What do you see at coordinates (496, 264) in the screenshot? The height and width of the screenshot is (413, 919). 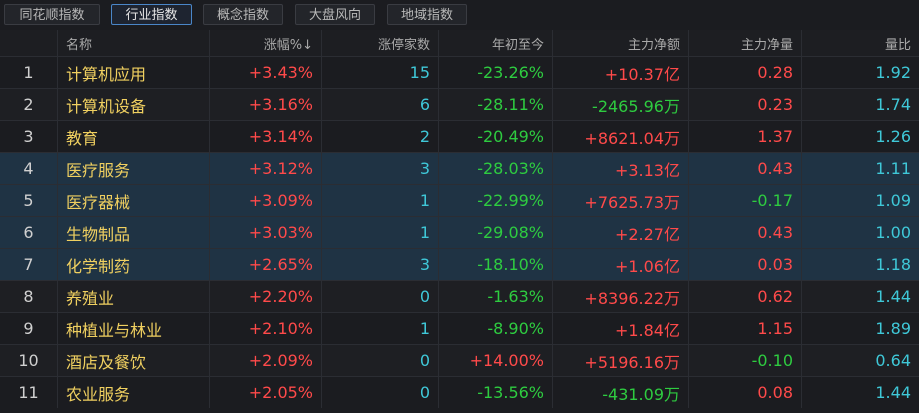 I see `ytd-change: -18.10%` at bounding box center [496, 264].